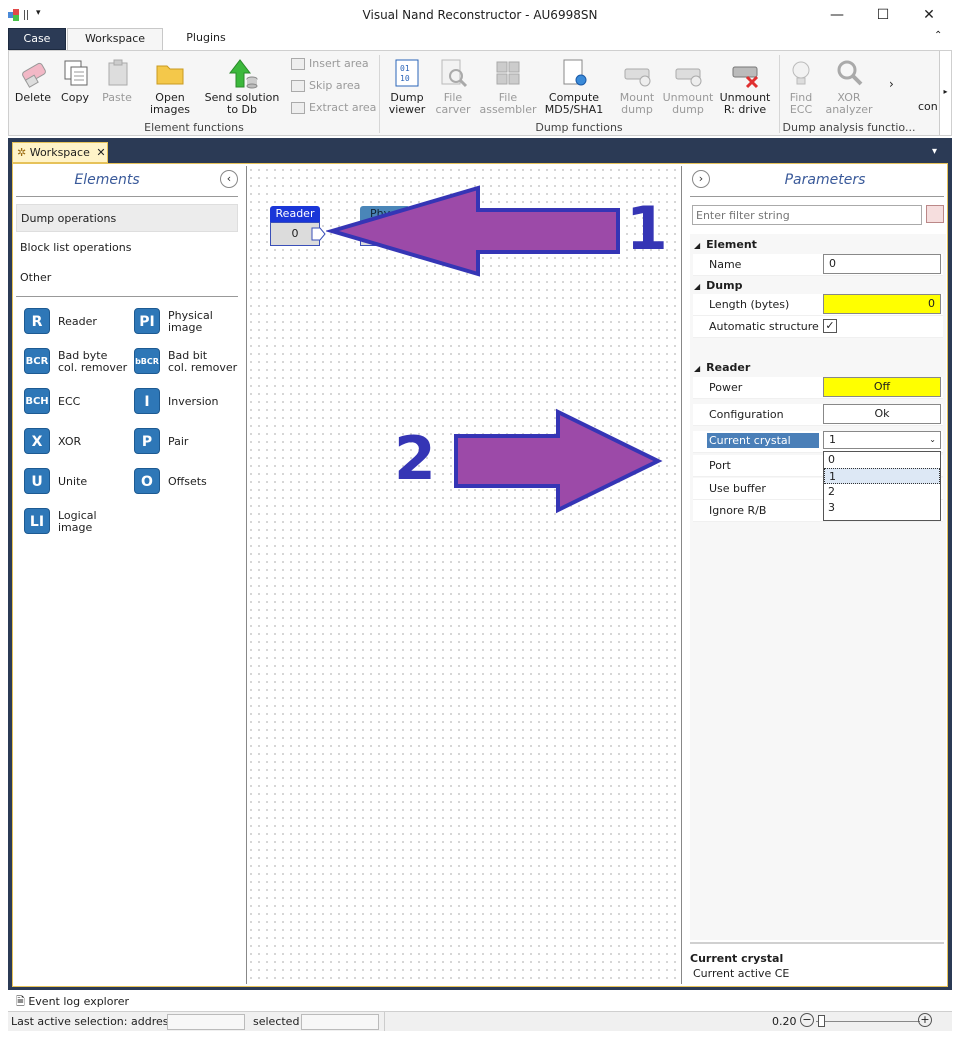 This screenshot has height=1040, width=960. I want to click on category-other: Other, so click(127, 278).